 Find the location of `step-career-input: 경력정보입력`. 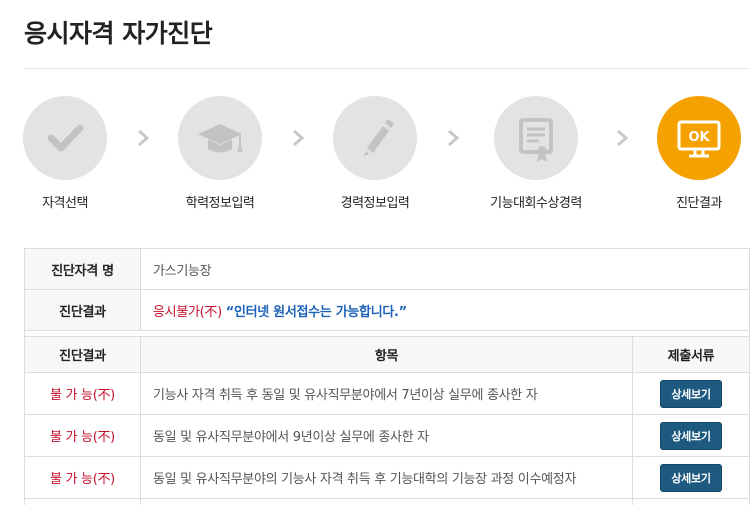

step-career-input: 경력정보입력 is located at coordinates (375, 153).